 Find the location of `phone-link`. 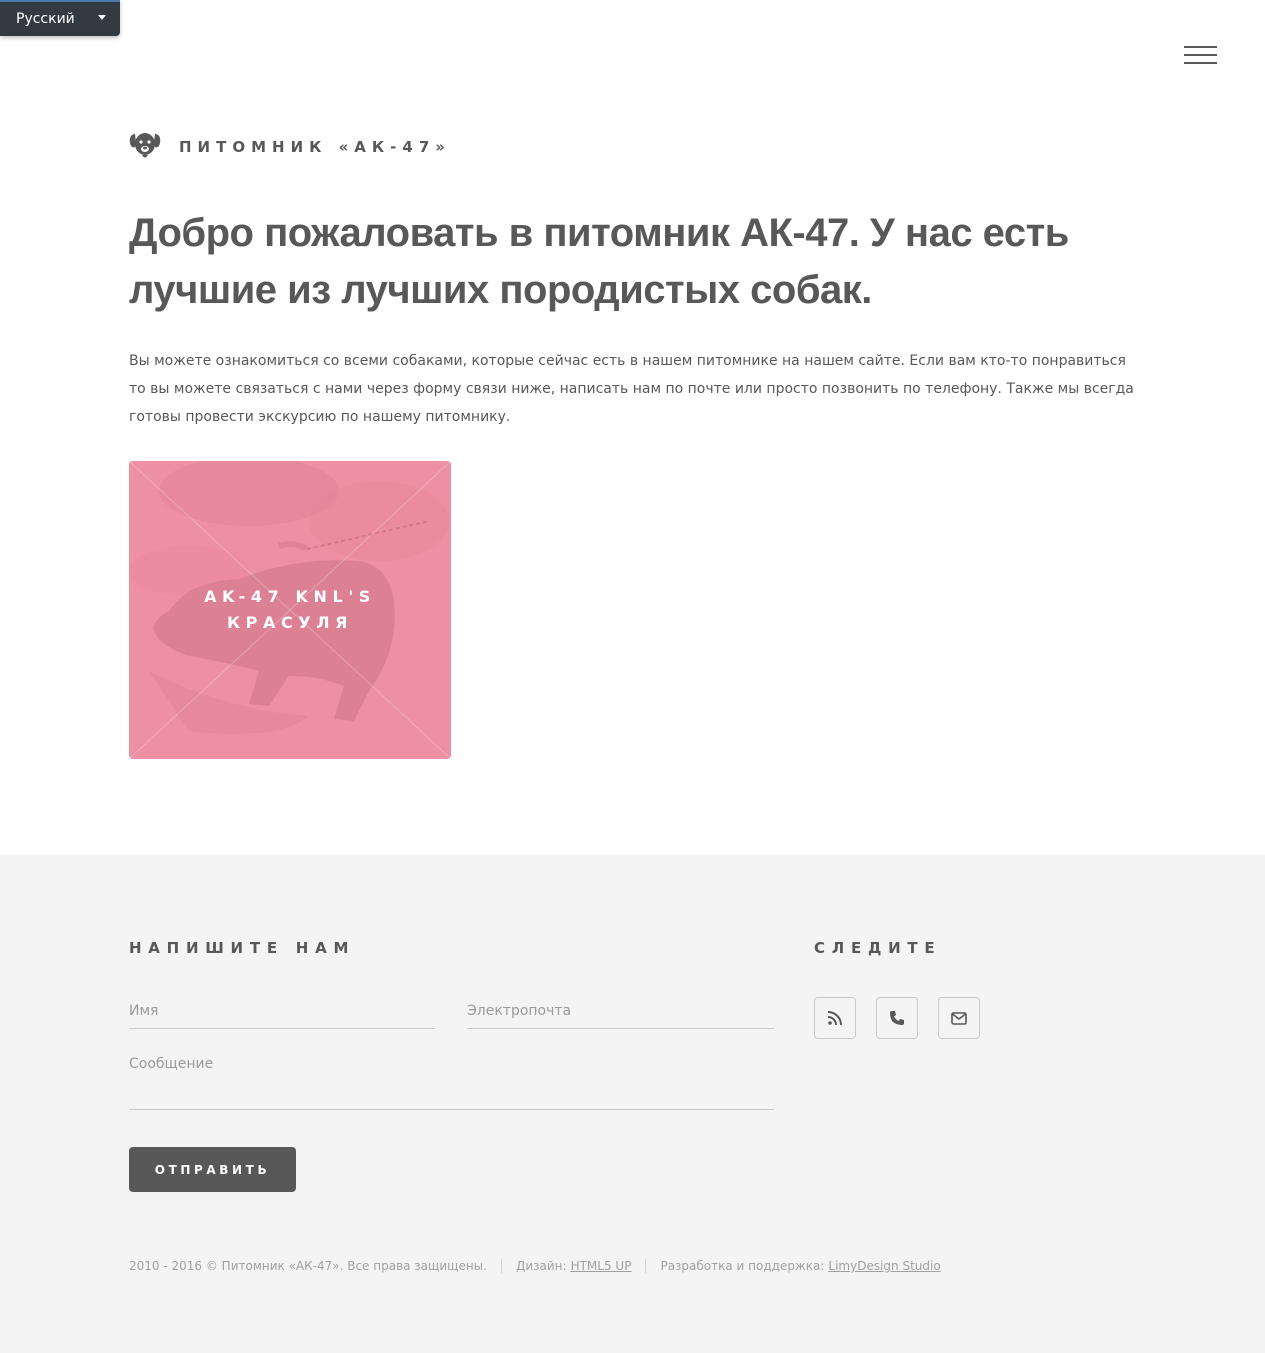

phone-link is located at coordinates (897, 1018).